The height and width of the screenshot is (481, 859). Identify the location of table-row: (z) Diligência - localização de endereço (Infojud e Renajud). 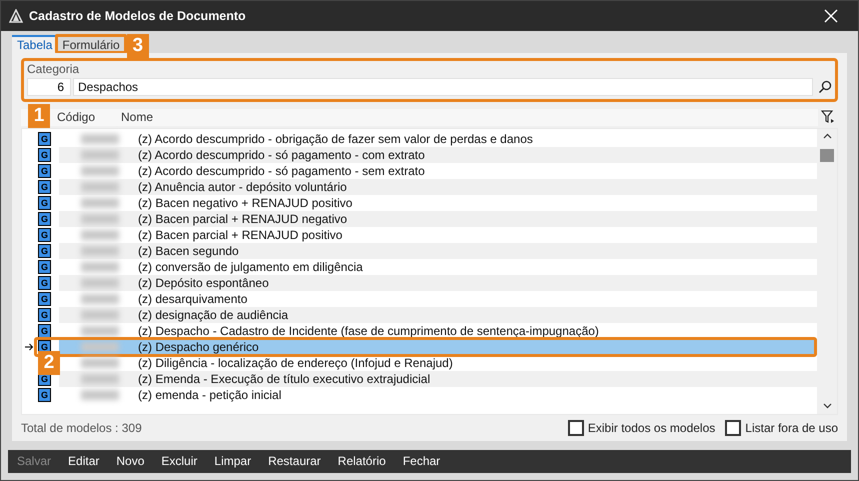
(438, 362).